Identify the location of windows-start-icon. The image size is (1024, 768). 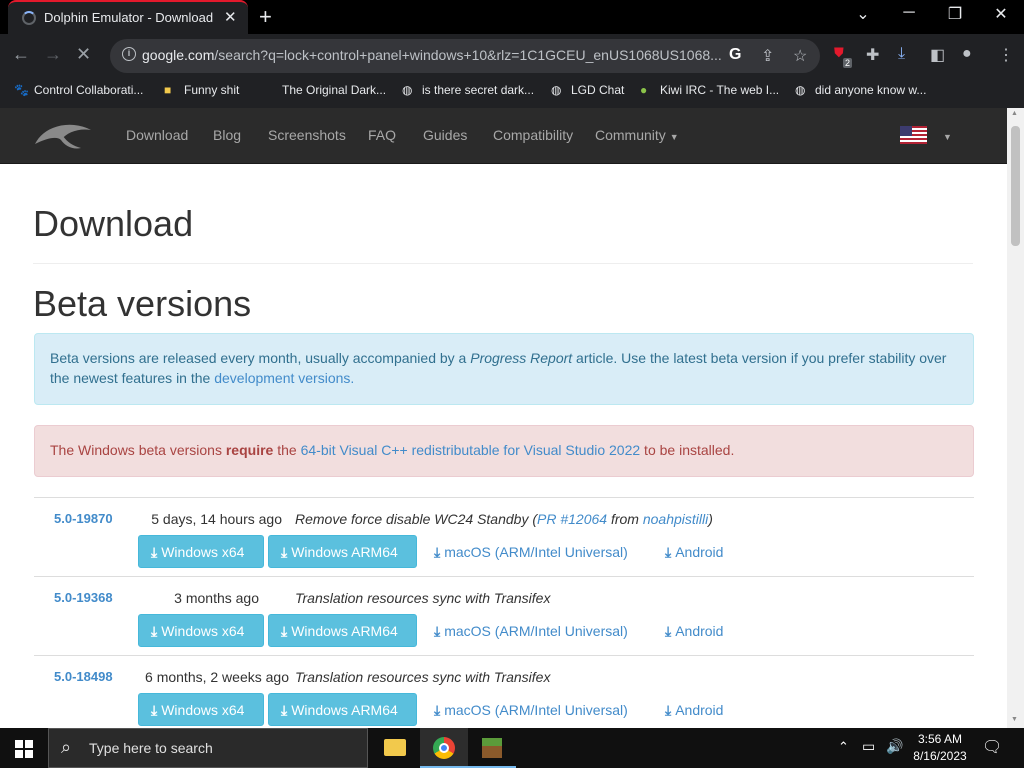
(24, 749).